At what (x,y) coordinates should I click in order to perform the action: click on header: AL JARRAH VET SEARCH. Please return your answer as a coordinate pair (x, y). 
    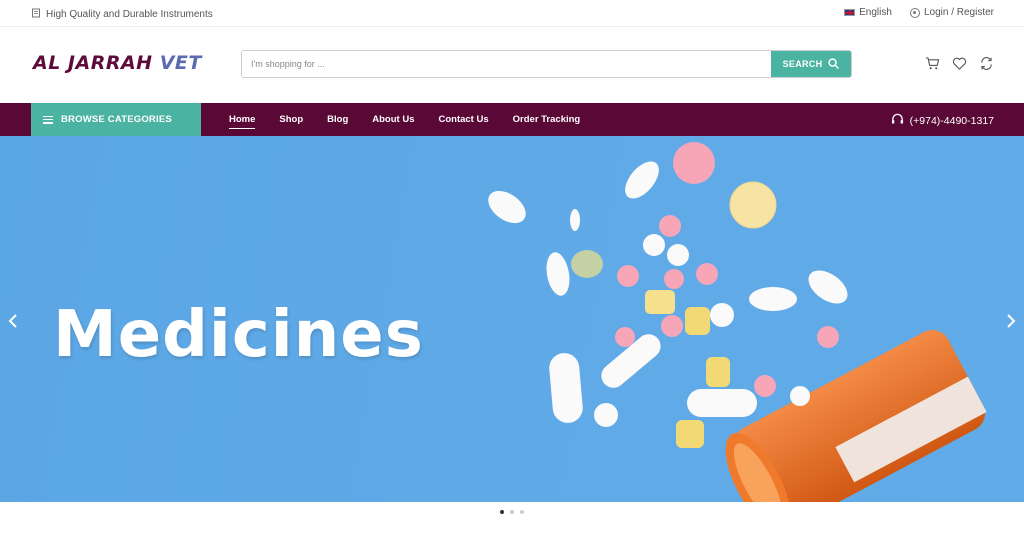
    Looking at the image, I should click on (512, 65).